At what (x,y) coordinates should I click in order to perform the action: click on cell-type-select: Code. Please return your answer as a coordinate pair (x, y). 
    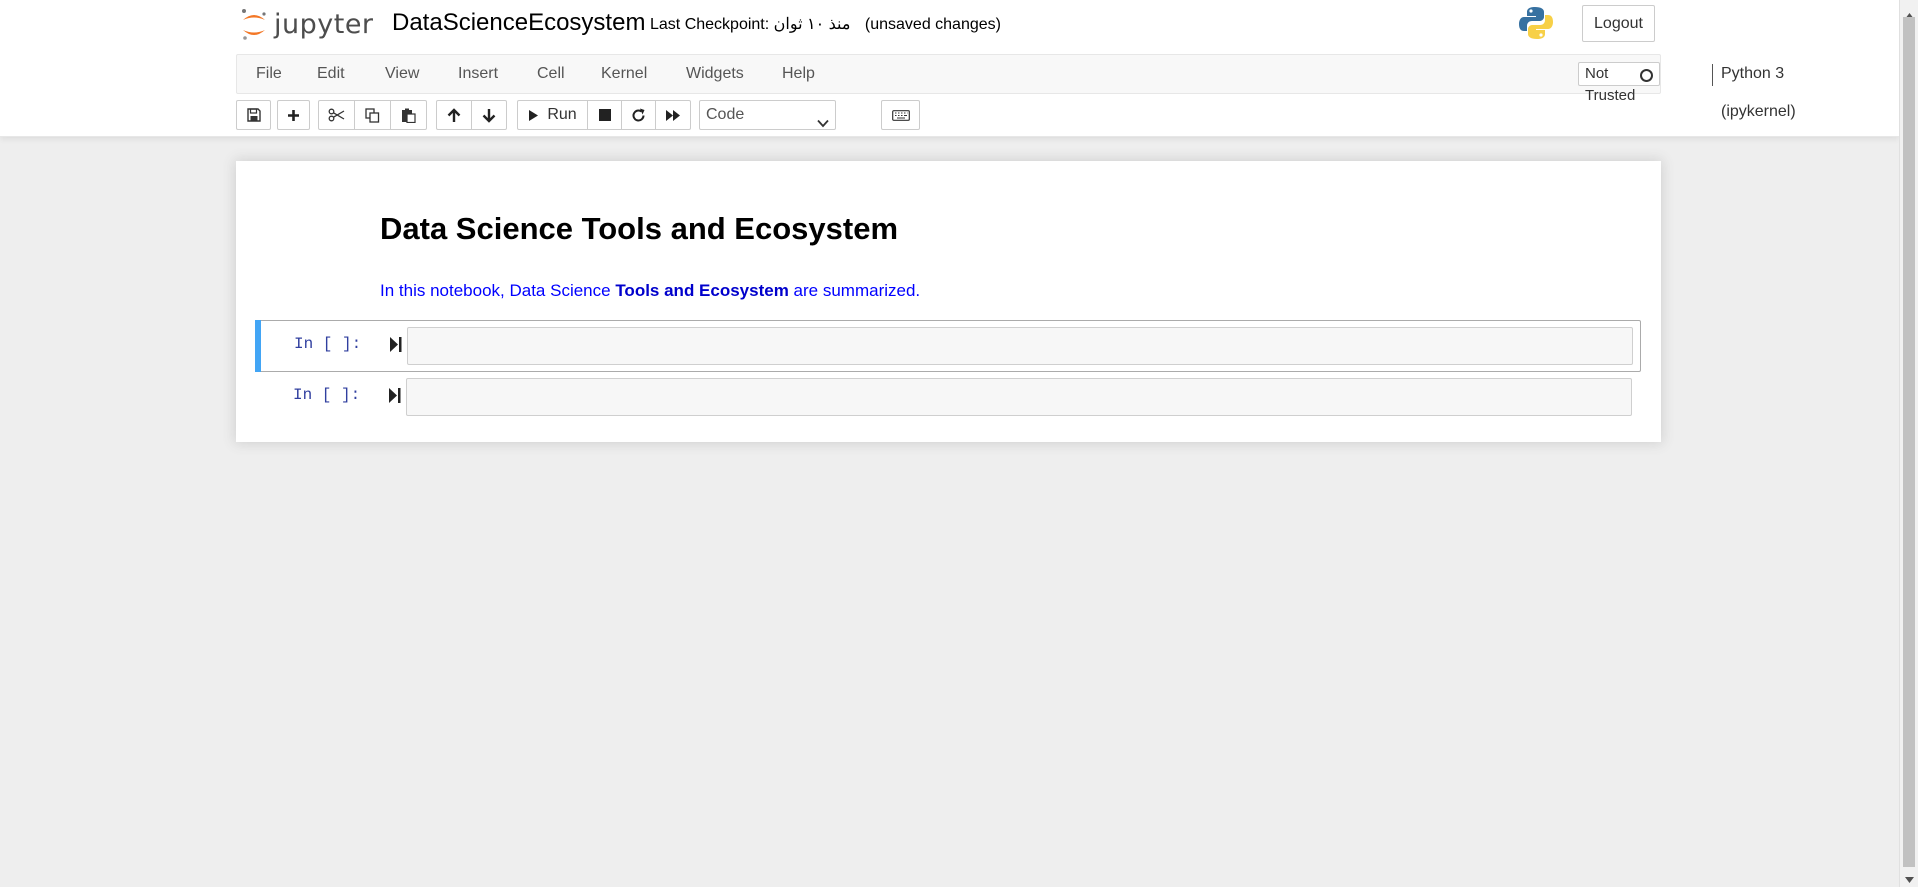
    Looking at the image, I should click on (767, 115).